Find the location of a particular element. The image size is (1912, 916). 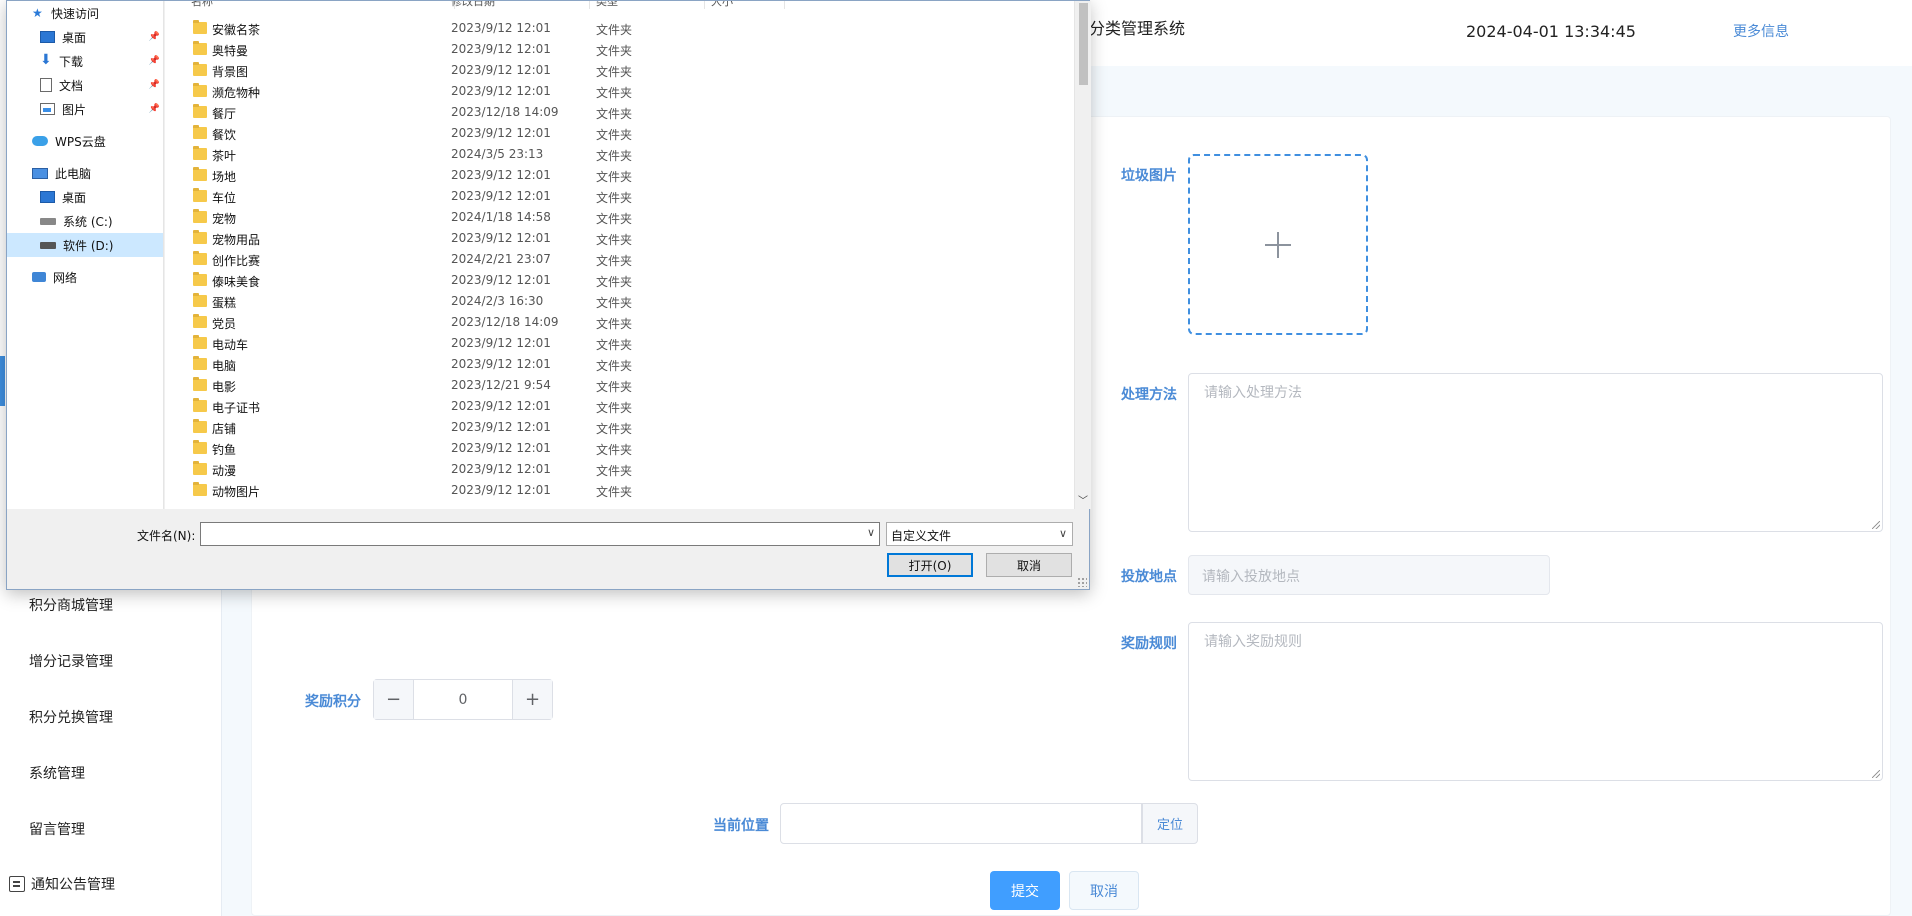

nav-desktop-pinned: 桌面 📌 is located at coordinates (85, 37).